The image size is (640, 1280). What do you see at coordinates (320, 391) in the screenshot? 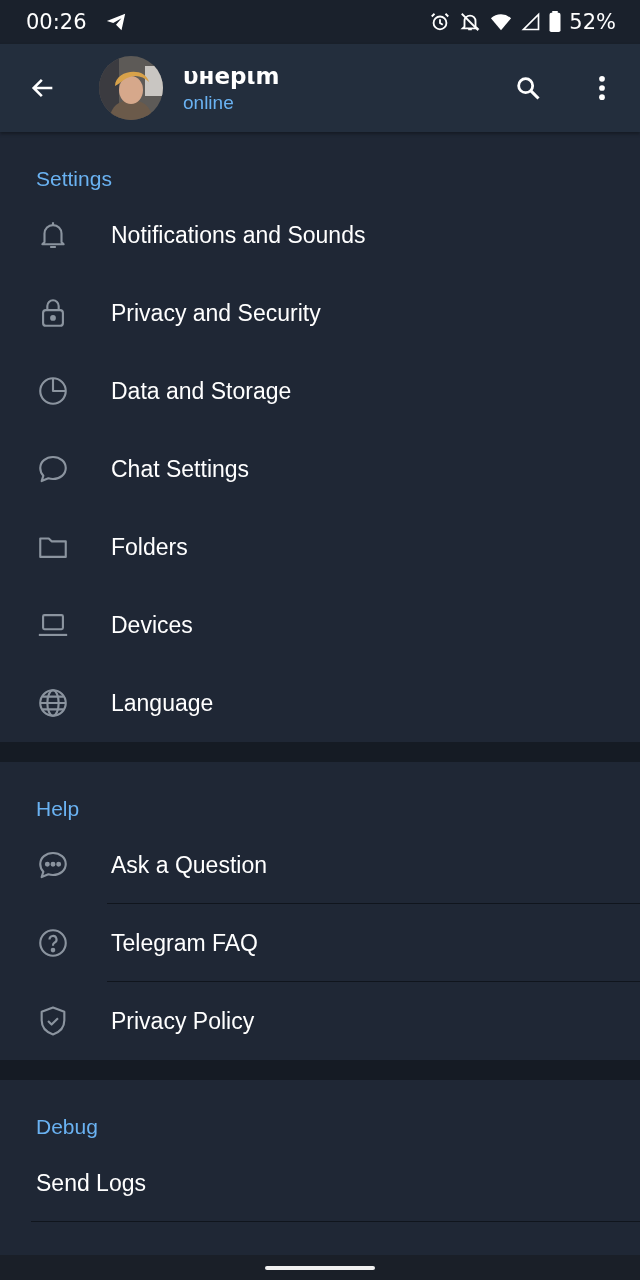
I see `settings-row: Data and Storage` at bounding box center [320, 391].